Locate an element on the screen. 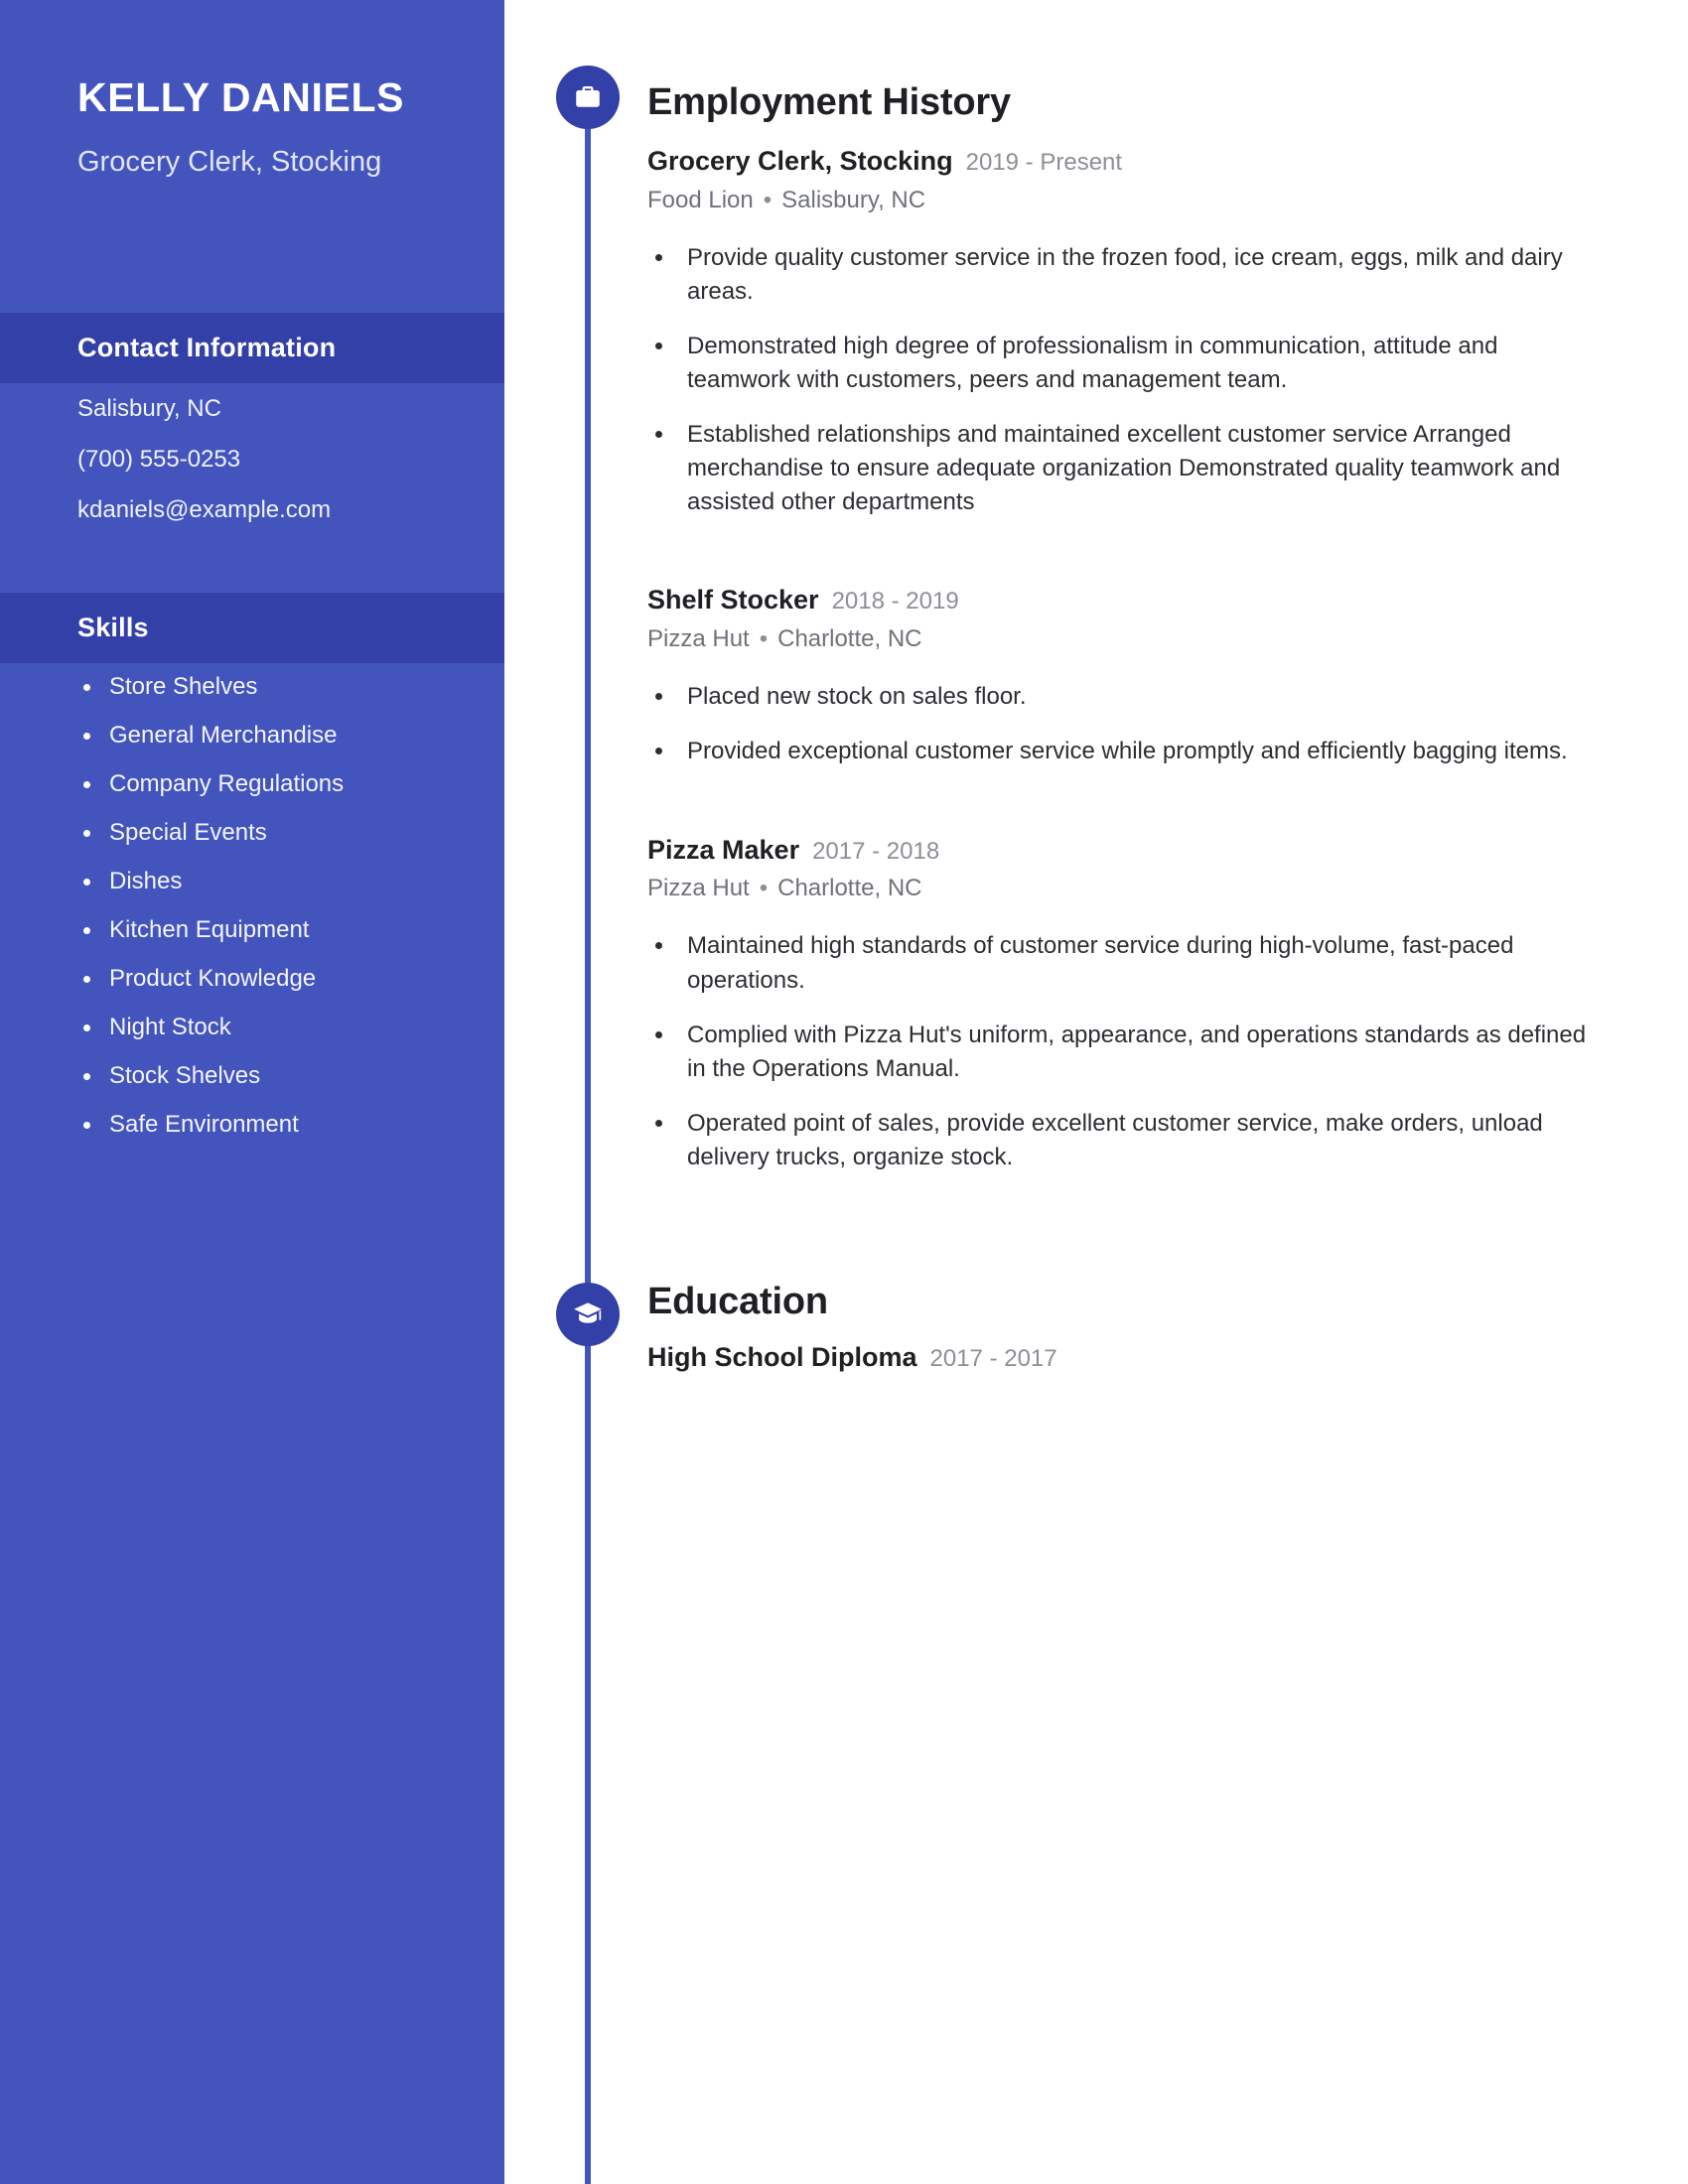  entry-dates: 2018 - 2019 is located at coordinates (895, 601).